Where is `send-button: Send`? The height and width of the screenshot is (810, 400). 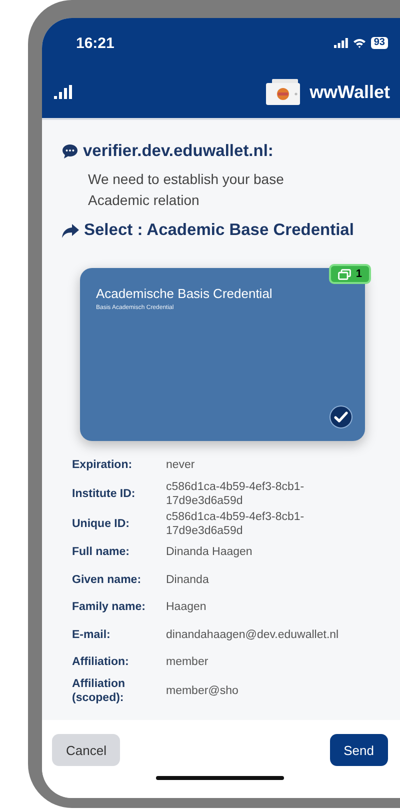
send-button: Send is located at coordinates (359, 750).